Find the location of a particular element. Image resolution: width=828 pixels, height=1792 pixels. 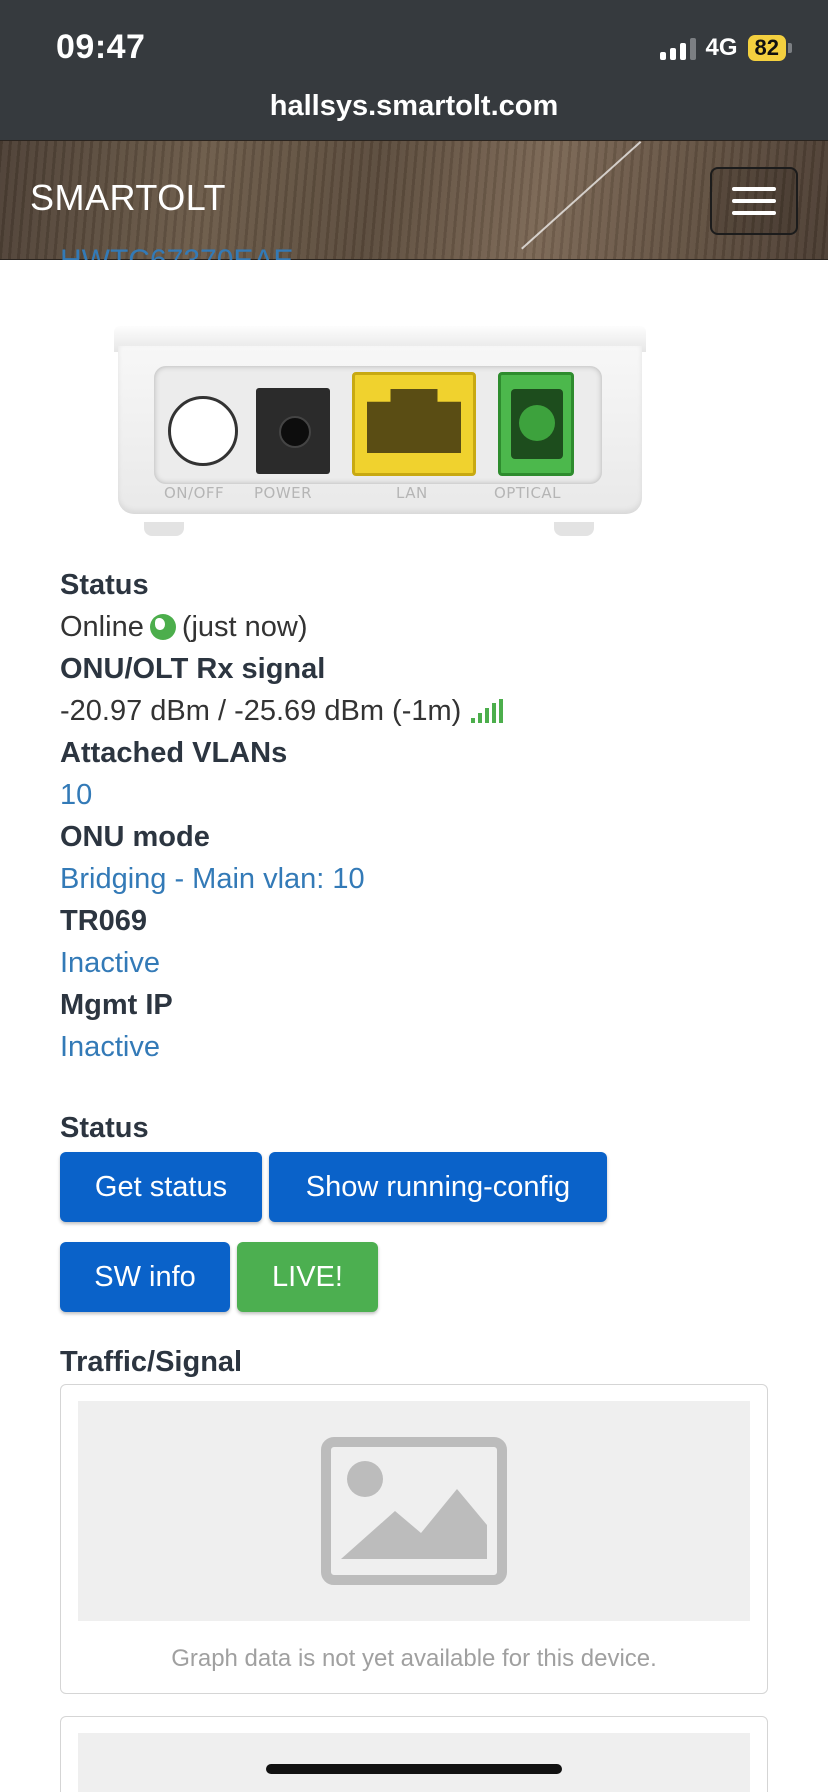

hamburger-icon is located at coordinates (754, 201).